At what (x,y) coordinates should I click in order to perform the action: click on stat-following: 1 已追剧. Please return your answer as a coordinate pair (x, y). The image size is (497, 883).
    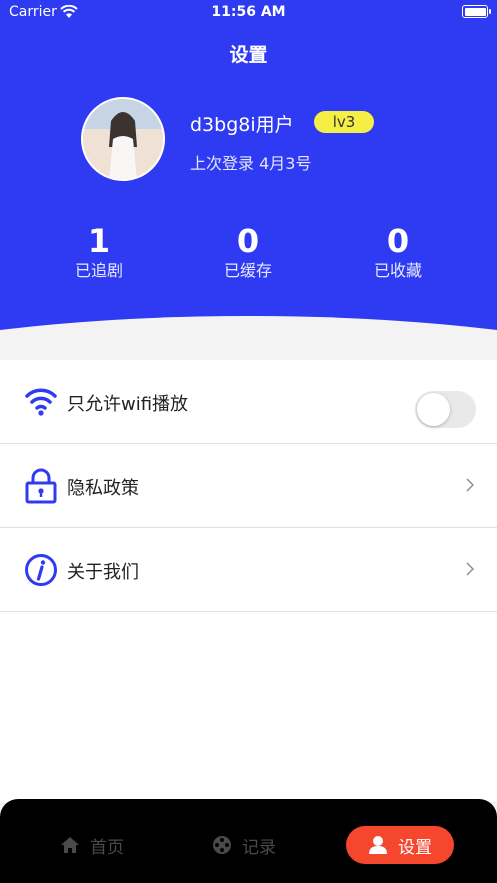
    Looking at the image, I should click on (99, 252).